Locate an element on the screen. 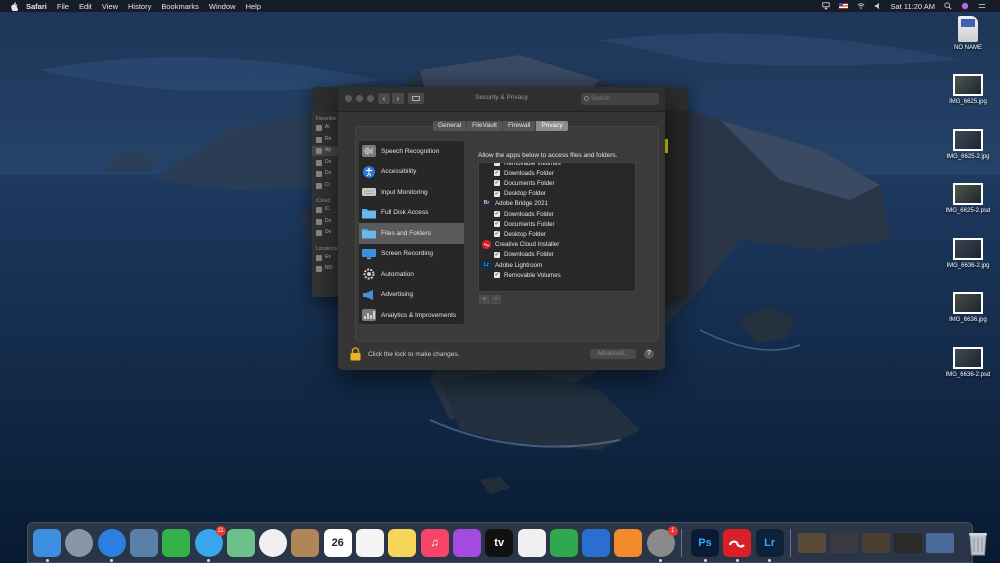 This screenshot has height=563, width=1000. help-button: ? is located at coordinates (649, 354).